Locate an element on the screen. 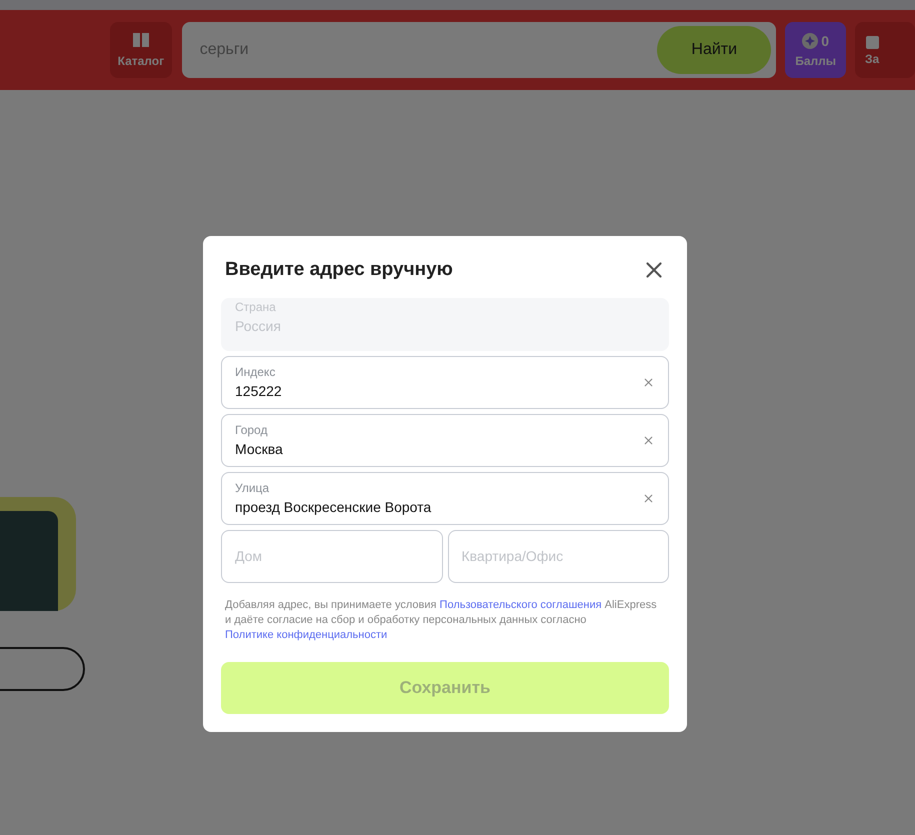  header-button: За is located at coordinates (885, 50).